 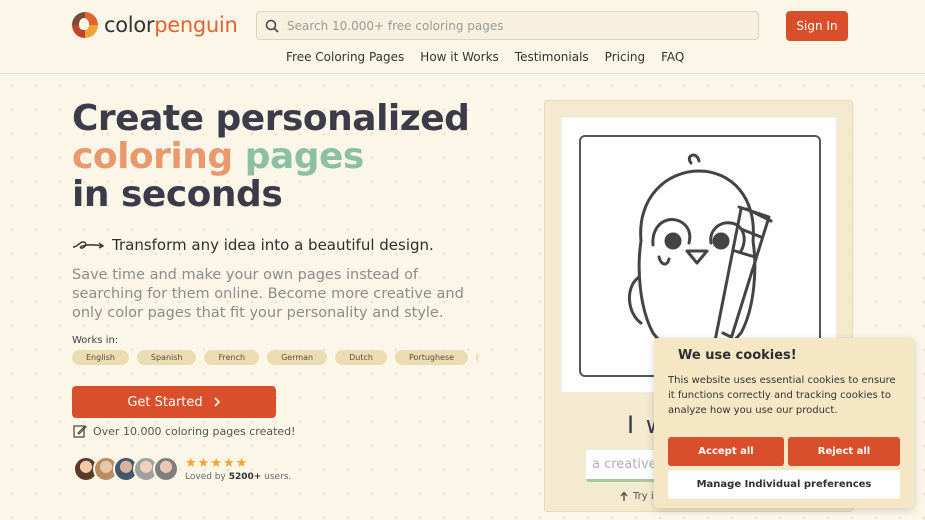 What do you see at coordinates (784, 484) in the screenshot?
I see `manage-preferences-button: Manage Individual preferences` at bounding box center [784, 484].